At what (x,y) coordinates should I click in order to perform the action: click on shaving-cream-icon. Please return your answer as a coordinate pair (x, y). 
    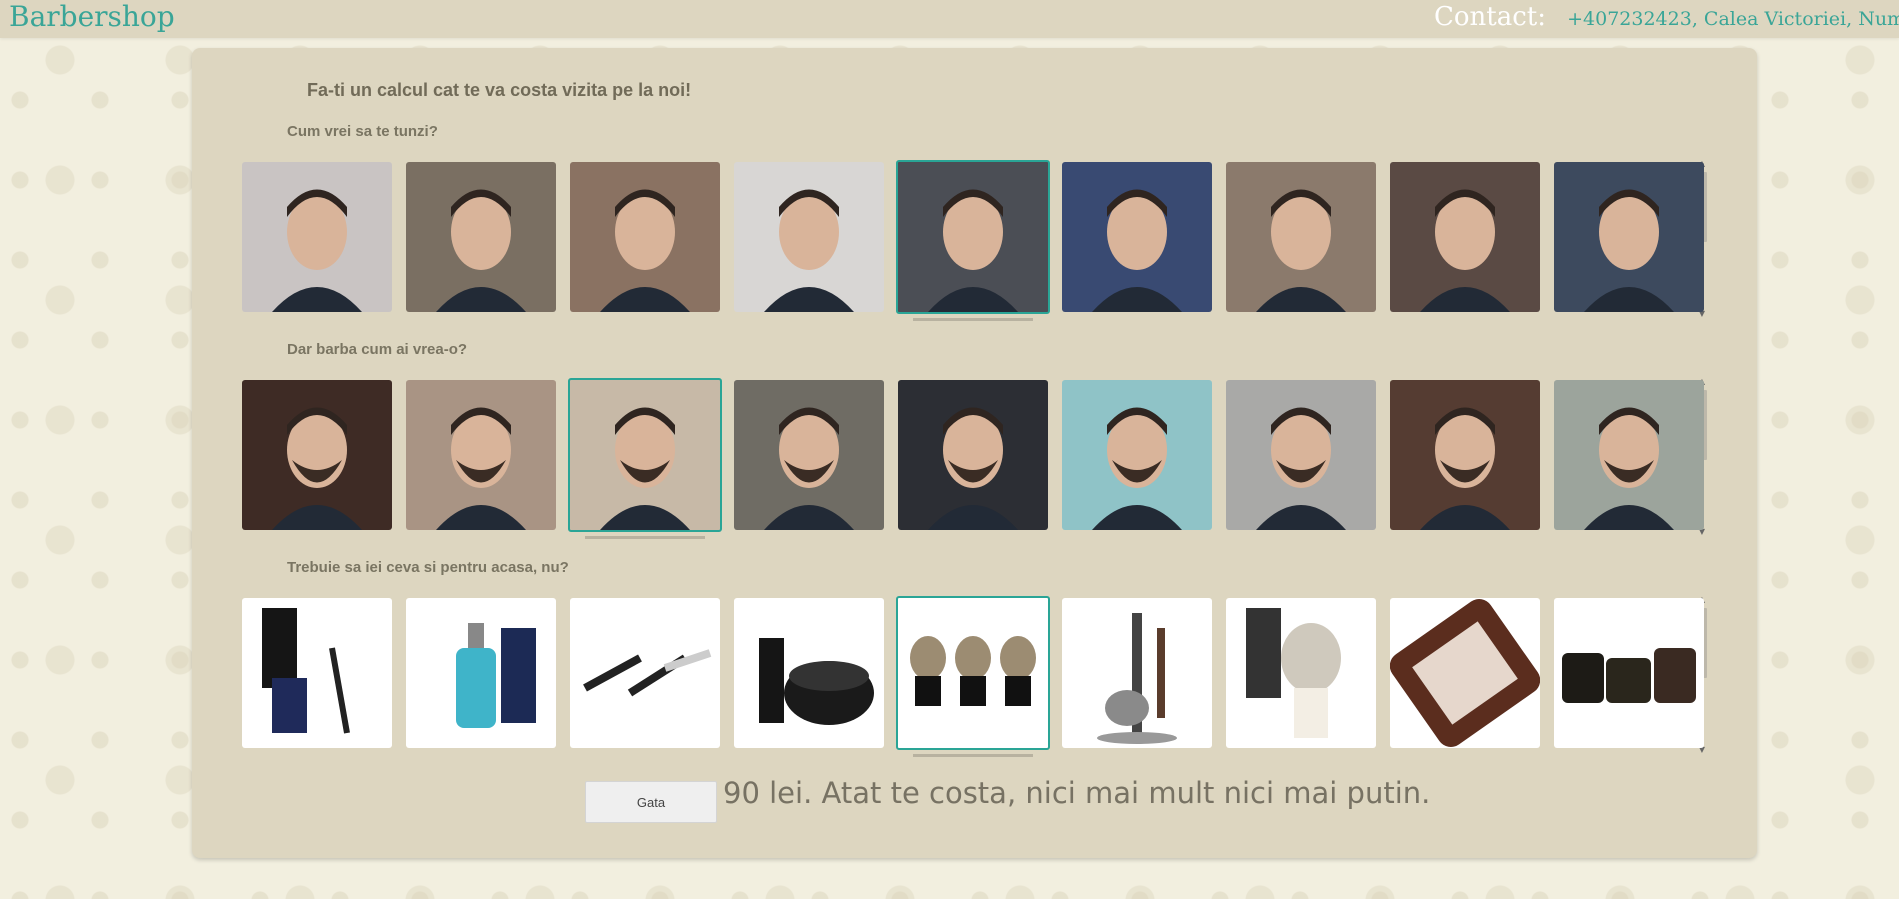
    Looking at the image, I should click on (809, 673).